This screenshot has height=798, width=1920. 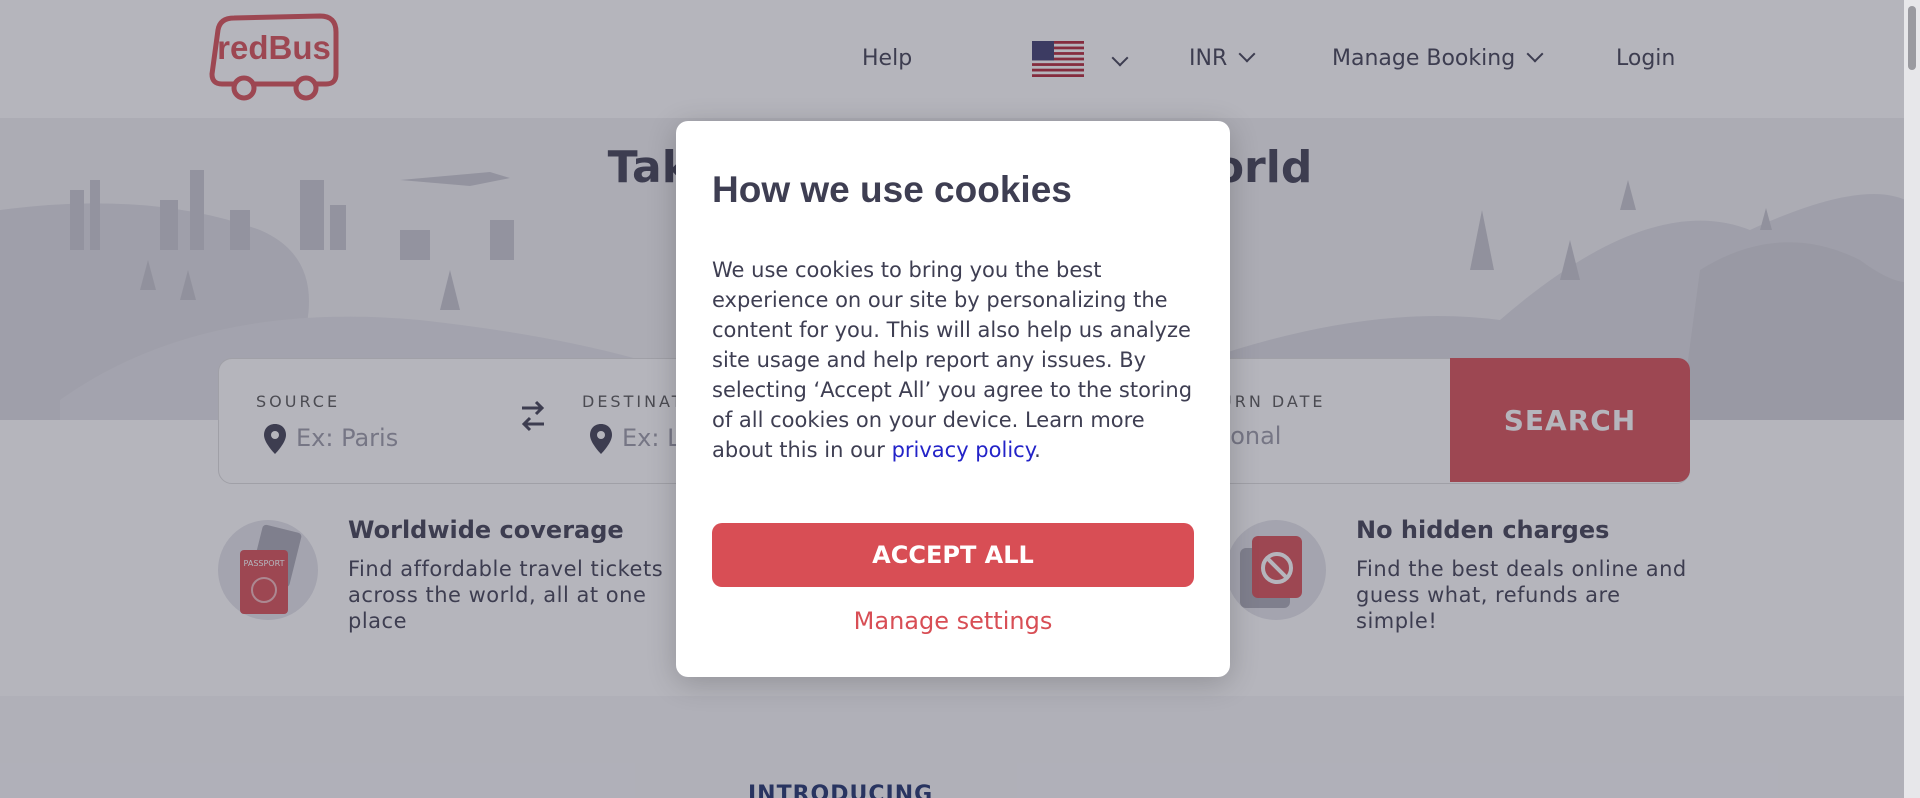 What do you see at coordinates (892, 189) in the screenshot?
I see `modal-title: How we use cookies` at bounding box center [892, 189].